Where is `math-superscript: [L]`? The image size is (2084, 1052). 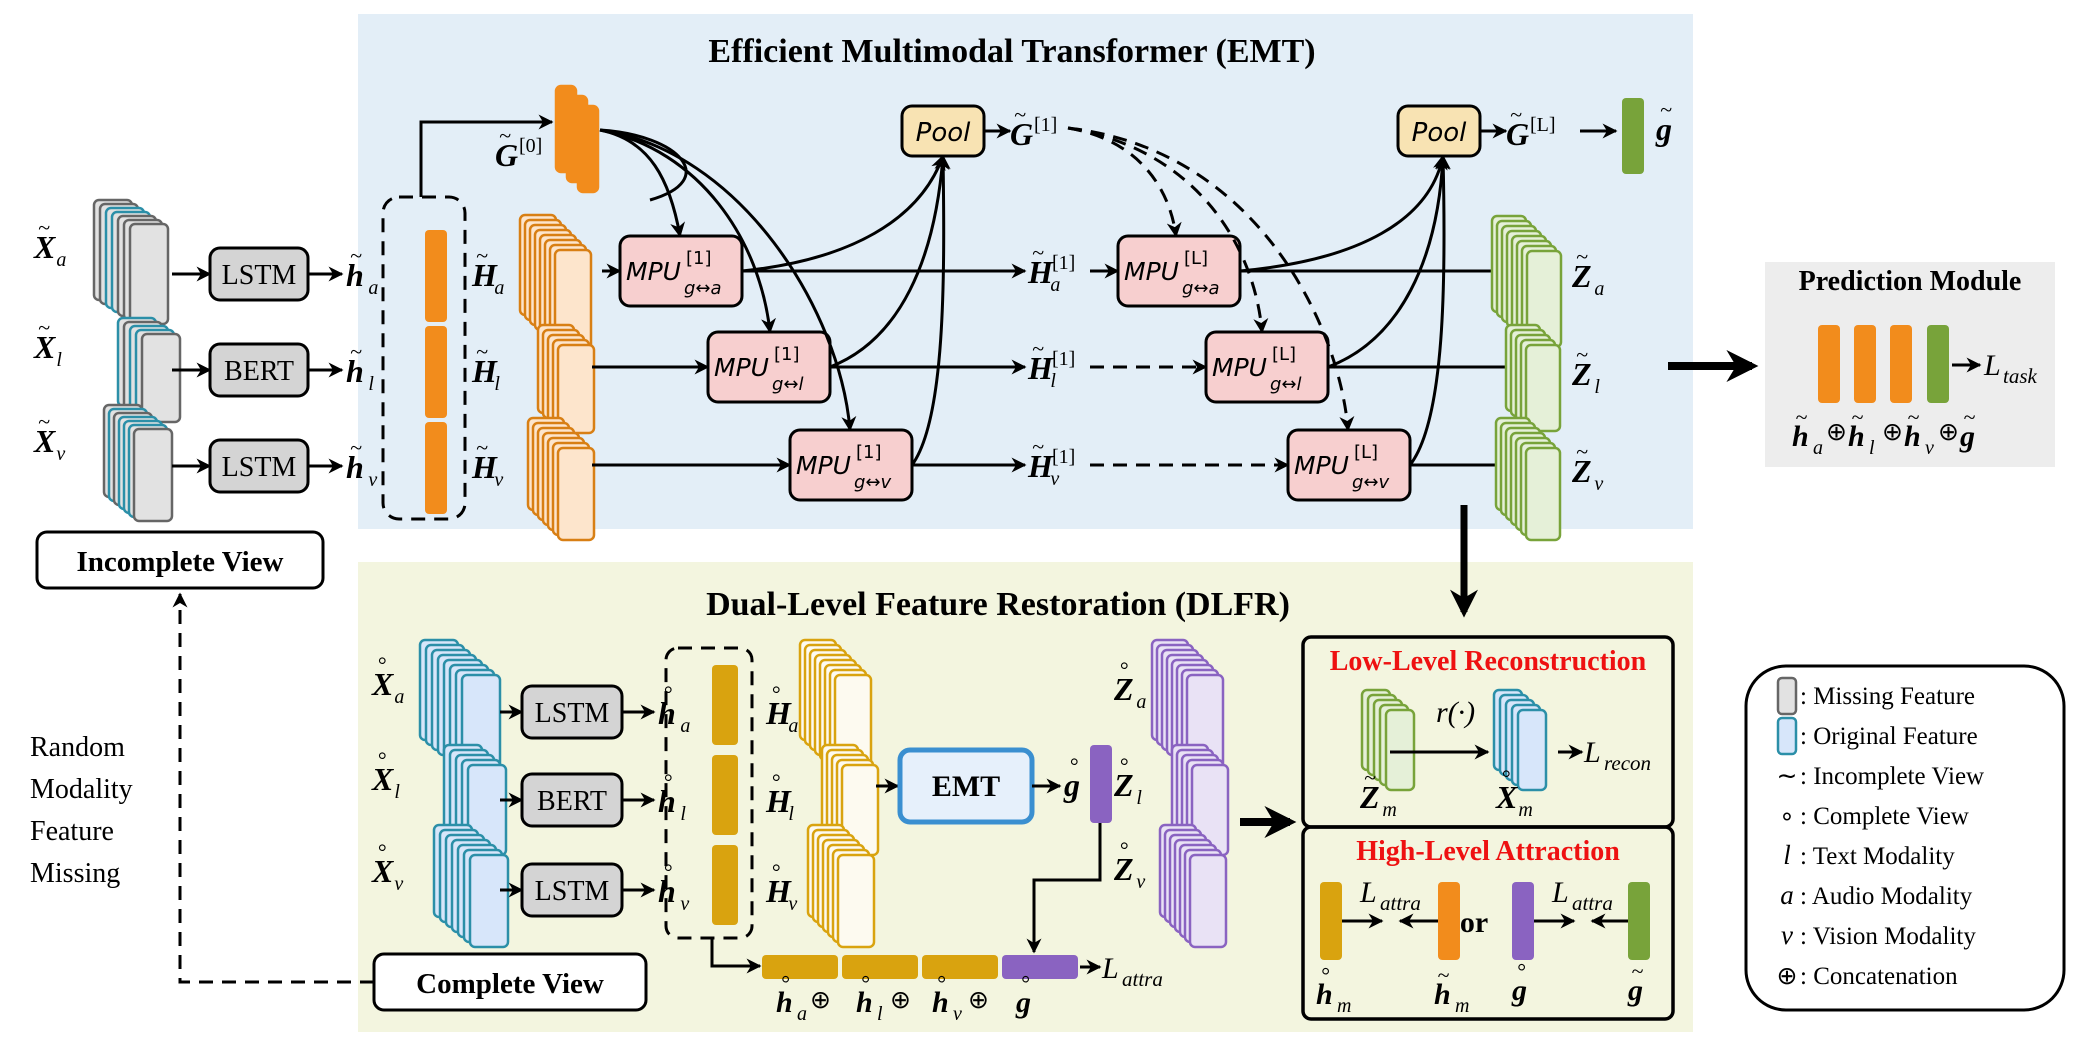 math-superscript: [L] is located at coordinates (1543, 125).